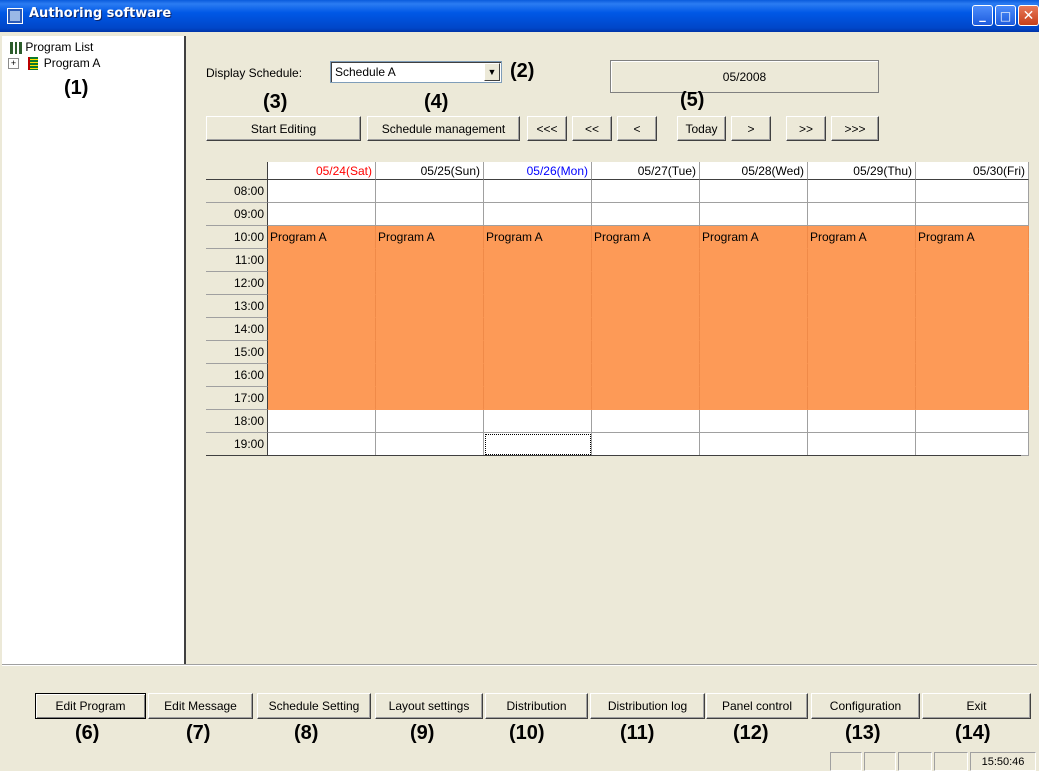 This screenshot has width=1039, height=771. I want to click on day-header: 05/29(Thu), so click(862, 171).